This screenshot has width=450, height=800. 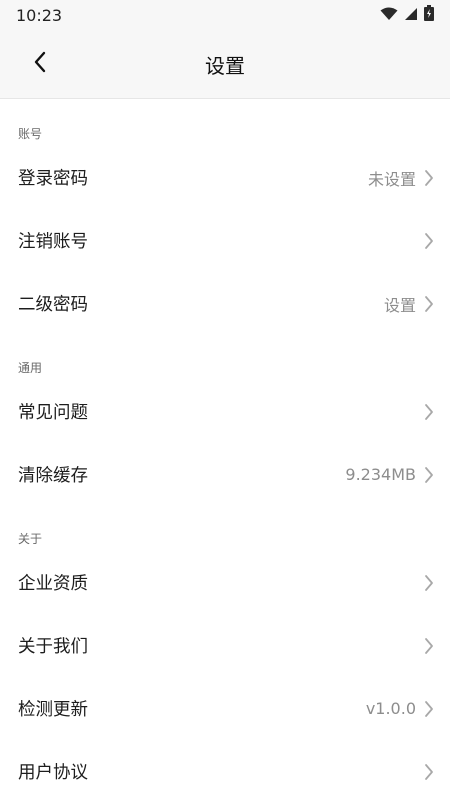 I want to click on settings-item-check-update: 检测更新 v1.0.0, so click(x=227, y=708).